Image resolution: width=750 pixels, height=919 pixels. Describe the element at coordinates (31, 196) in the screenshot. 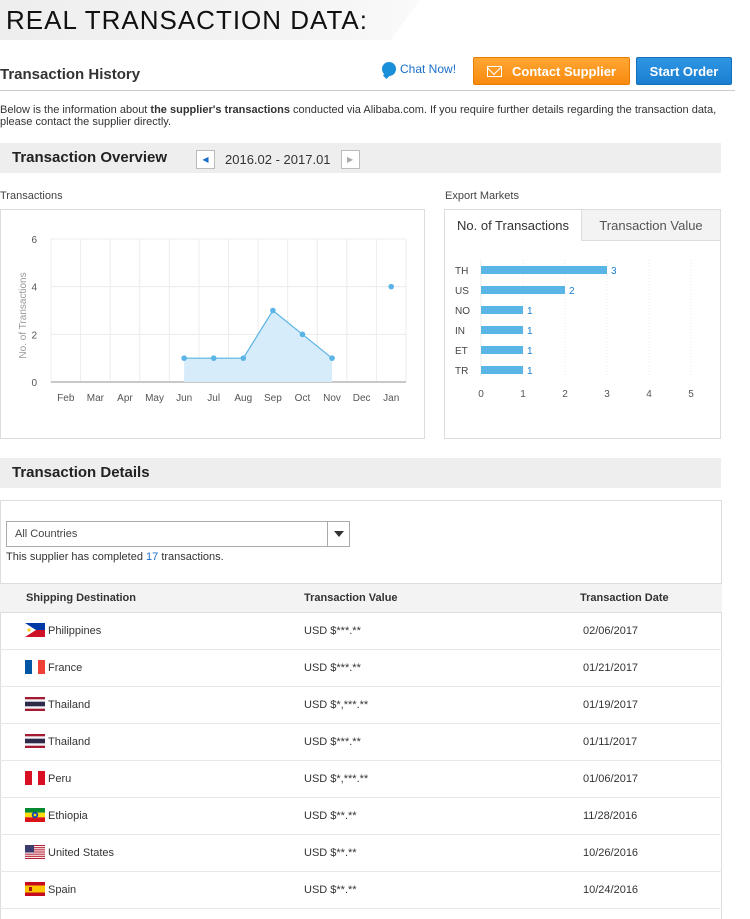

I see `transactions-chart-label: Transactions` at that location.